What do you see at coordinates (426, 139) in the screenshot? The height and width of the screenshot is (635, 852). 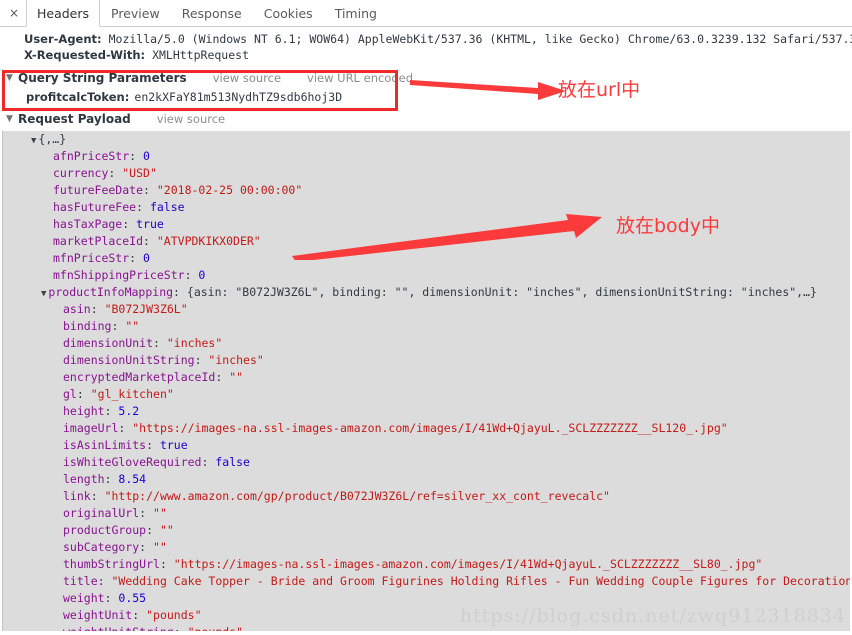 I see `json-root-node: ▼ {,…}` at bounding box center [426, 139].